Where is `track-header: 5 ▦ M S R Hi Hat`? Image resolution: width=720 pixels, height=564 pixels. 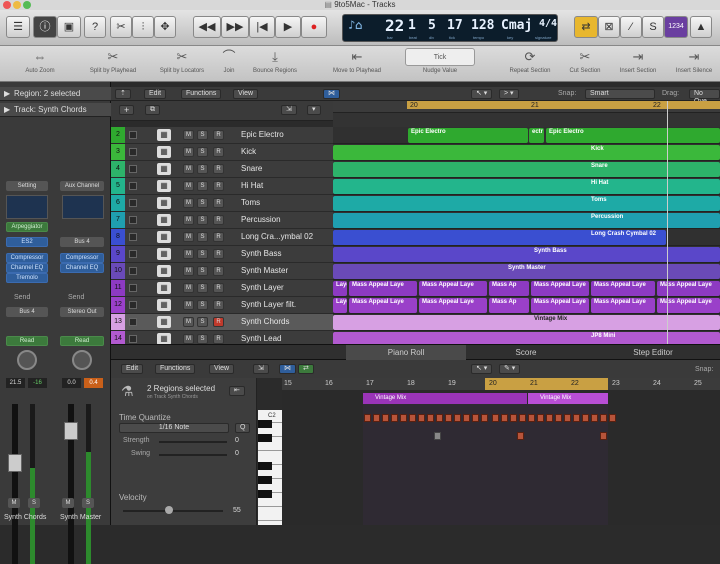 track-header: 5 ▦ M S R Hi Hat is located at coordinates (222, 186).